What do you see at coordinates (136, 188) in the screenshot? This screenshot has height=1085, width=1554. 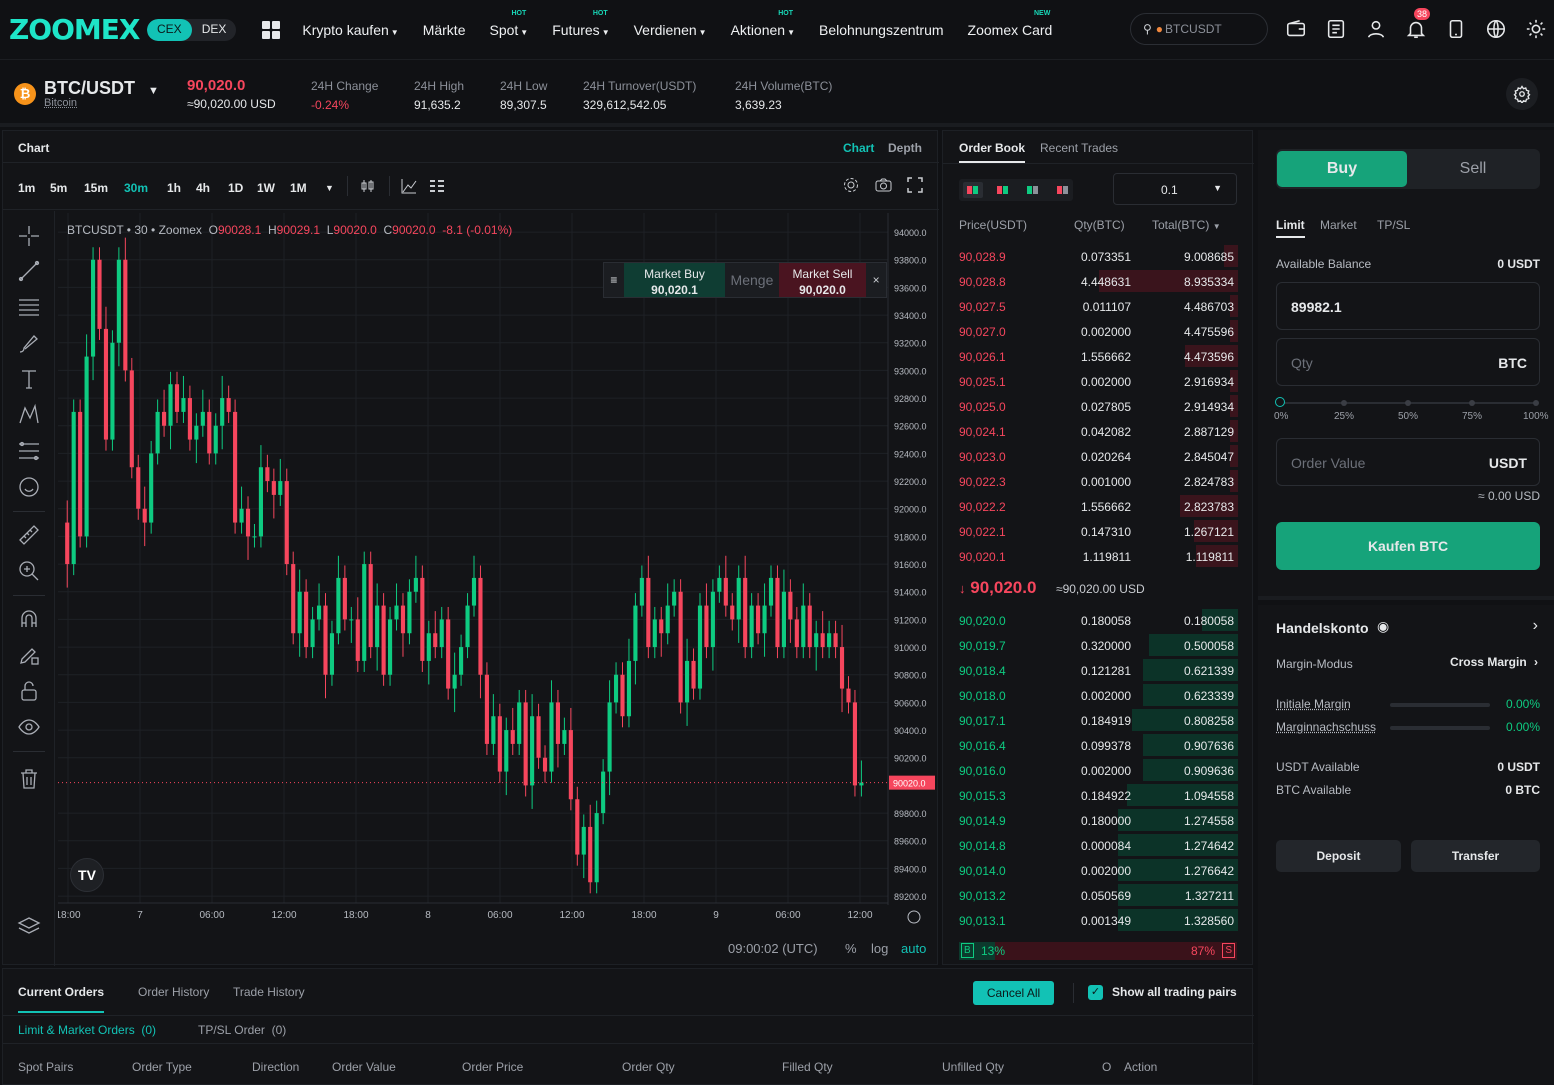 I see `timeframe-30m: 30m` at bounding box center [136, 188].